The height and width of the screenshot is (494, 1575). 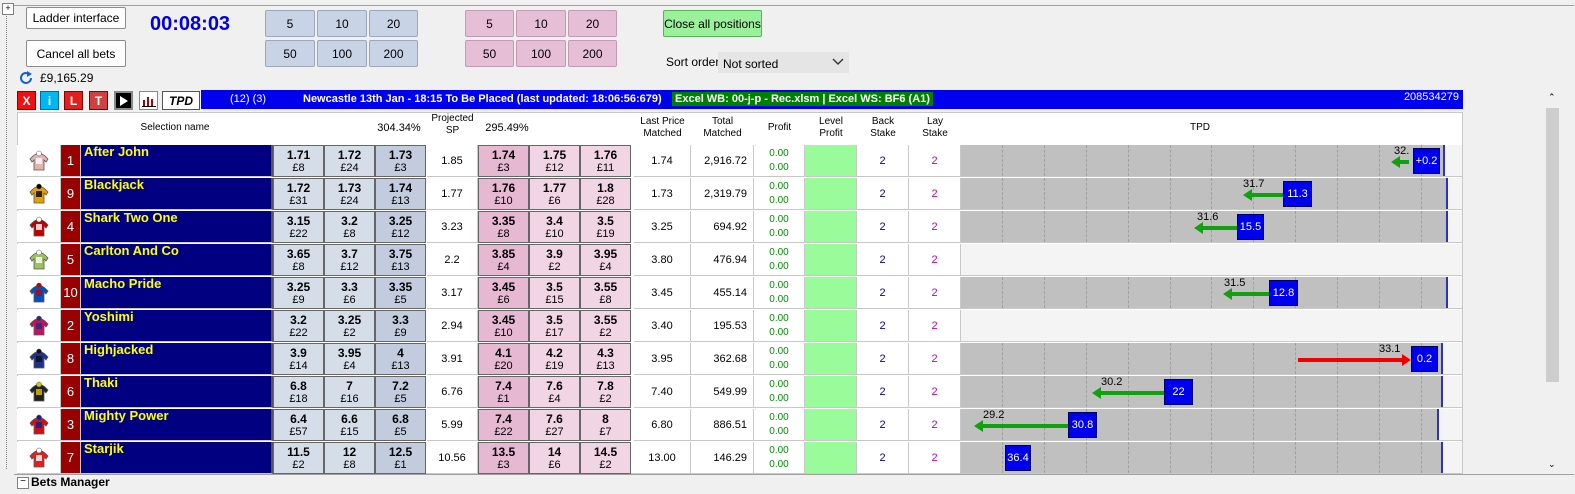 I want to click on x-button: X, so click(x=26, y=100).